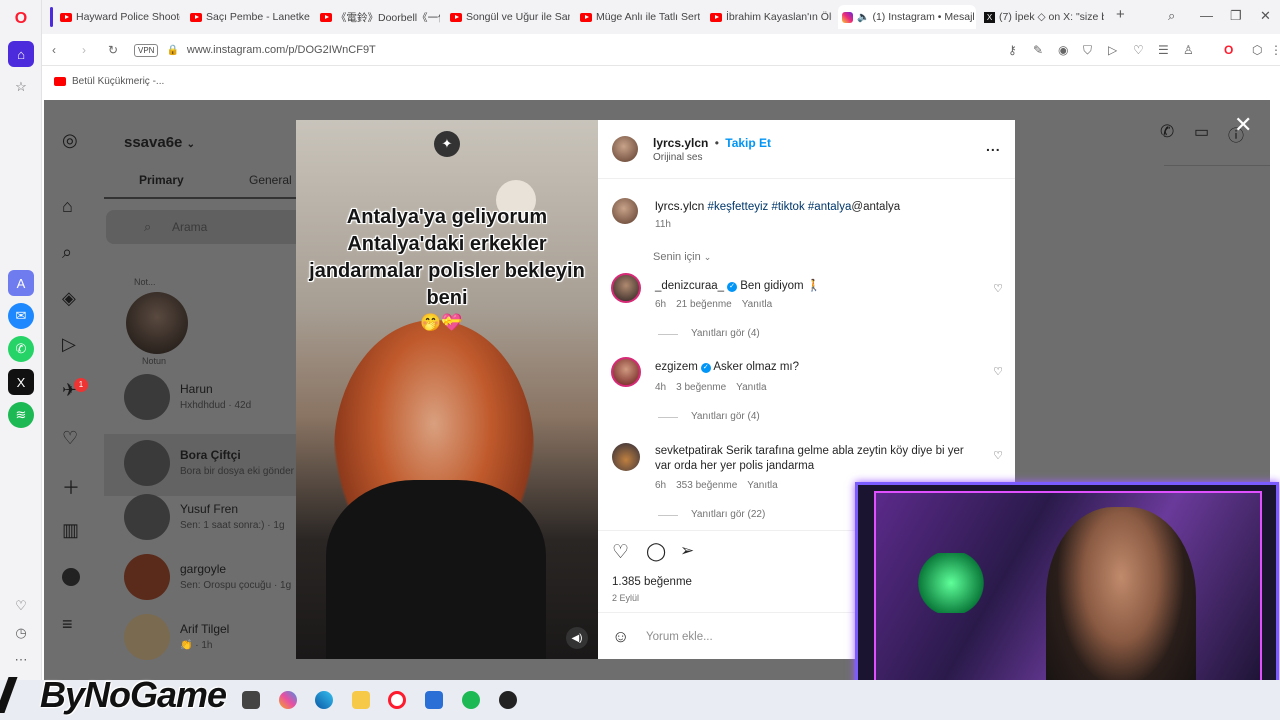  I want to click on view-replies: Yanıtları gör (22), so click(728, 514).